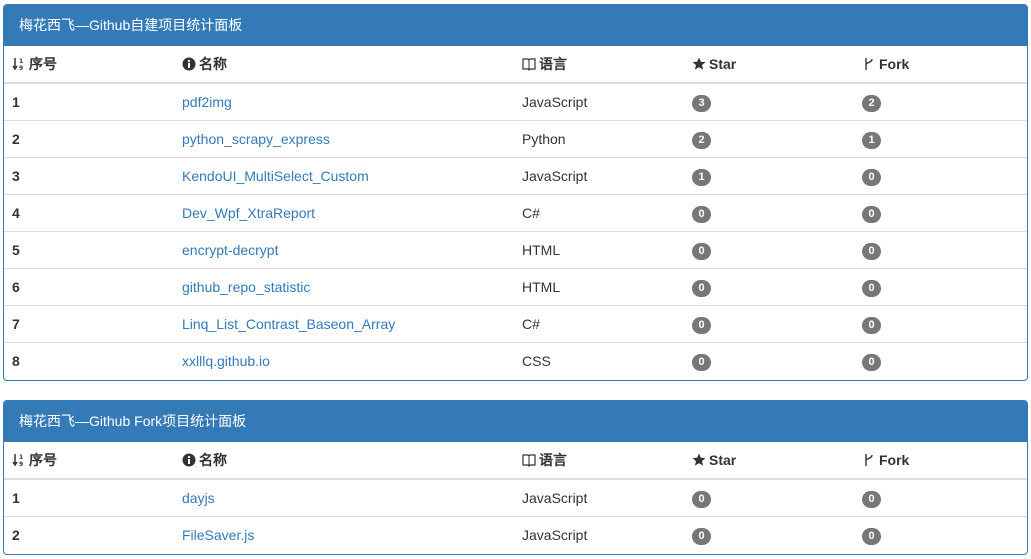  Describe the element at coordinates (288, 324) in the screenshot. I see `repo-link: Linq_List_Contrast_Baseon_Array` at that location.